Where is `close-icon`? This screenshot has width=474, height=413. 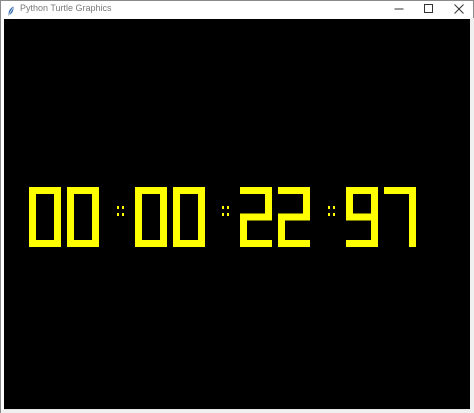
close-icon is located at coordinates (459, 9).